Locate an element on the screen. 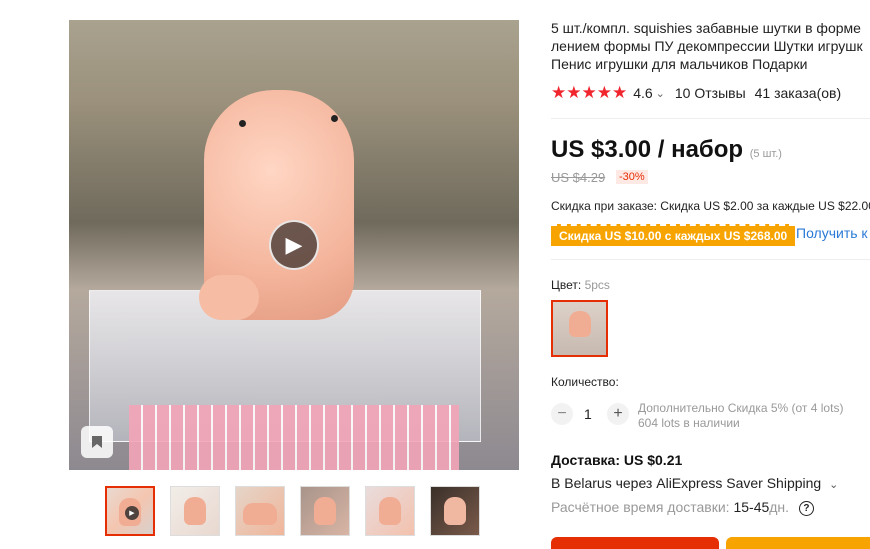 This screenshot has height=549, width=870. quantity-plus-button: + is located at coordinates (618, 414).